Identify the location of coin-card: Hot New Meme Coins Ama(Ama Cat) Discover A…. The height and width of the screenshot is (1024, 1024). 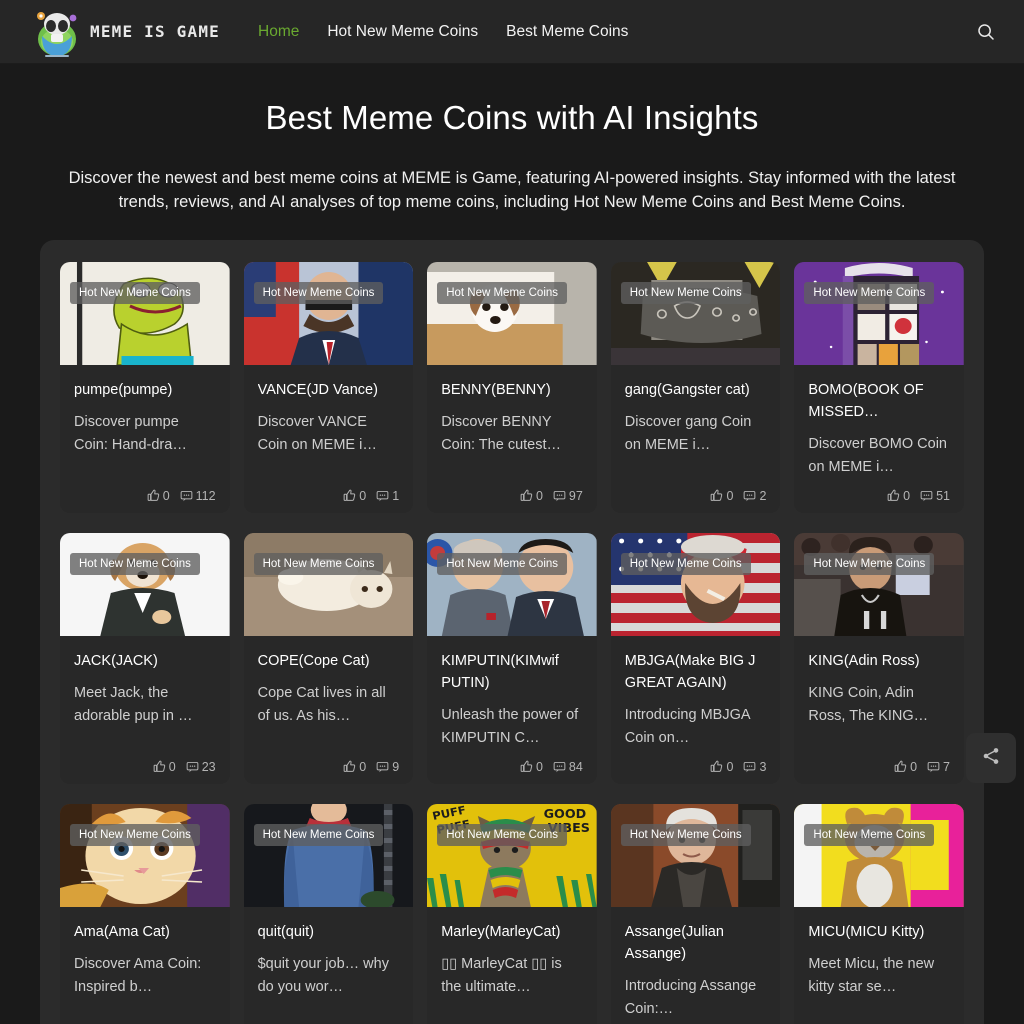
(145, 913).